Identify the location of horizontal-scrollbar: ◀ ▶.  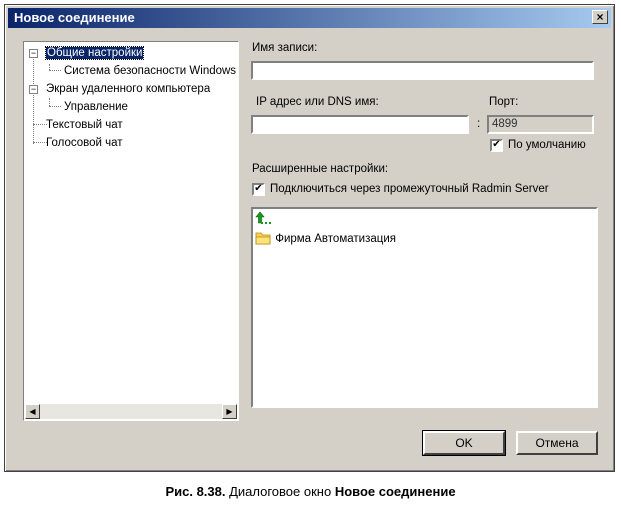
(131, 411).